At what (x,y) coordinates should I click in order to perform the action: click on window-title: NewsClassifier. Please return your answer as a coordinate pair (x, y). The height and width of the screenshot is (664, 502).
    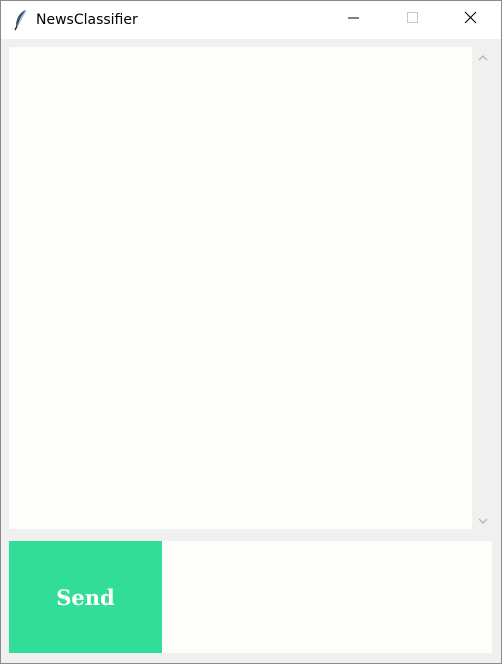
    Looking at the image, I should click on (87, 20).